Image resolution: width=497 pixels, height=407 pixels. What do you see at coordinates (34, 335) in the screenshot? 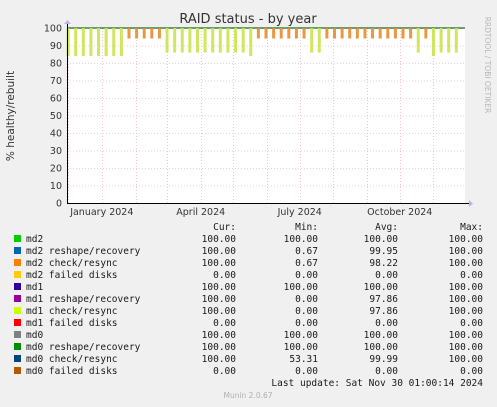
I see `legend-series-name: md0` at bounding box center [34, 335].